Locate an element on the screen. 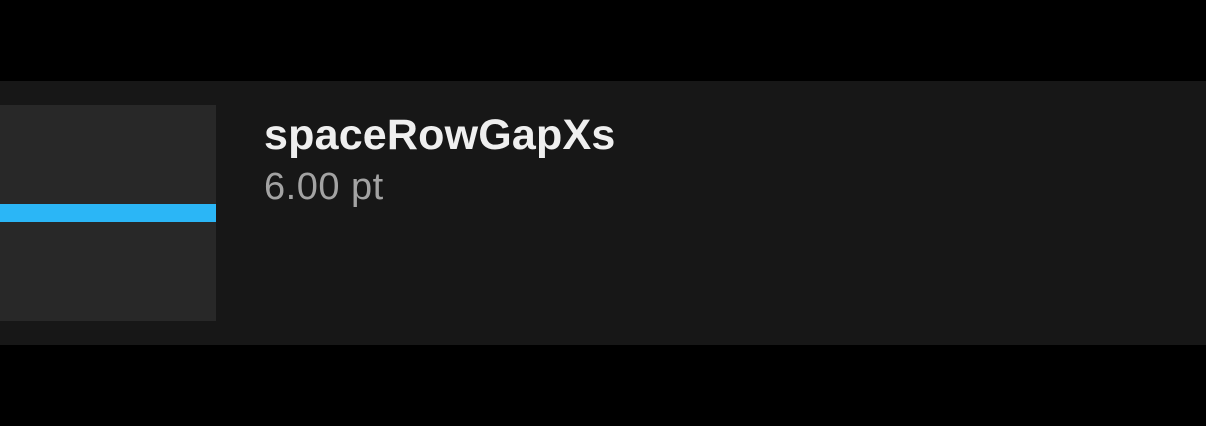 The width and height of the screenshot is (1206, 426). token-name: spaceRowGapXs is located at coordinates (440, 135).